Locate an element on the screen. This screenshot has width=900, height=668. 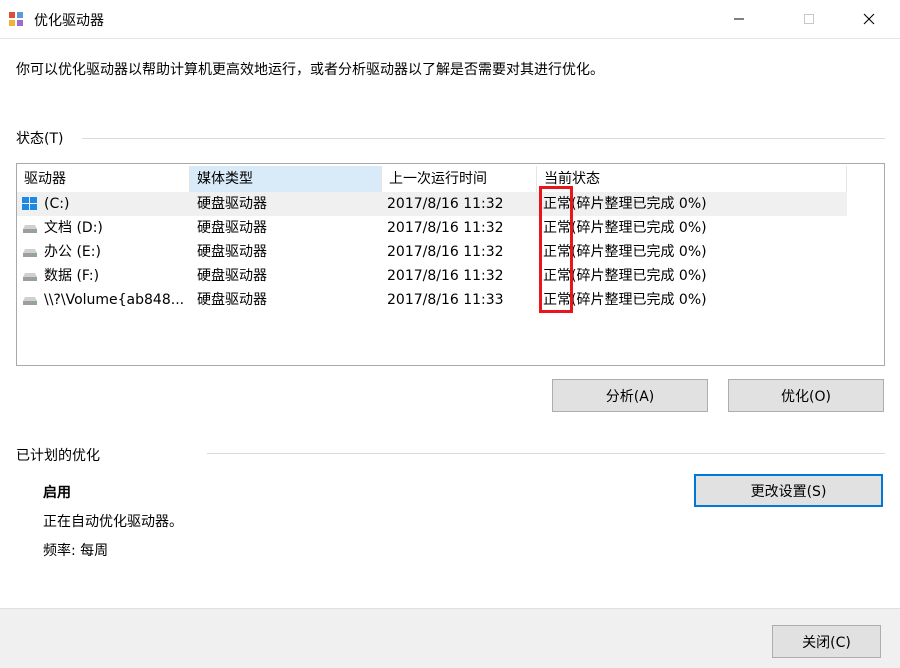
footer-bar: 关闭(C) is located at coordinates (450, 638).